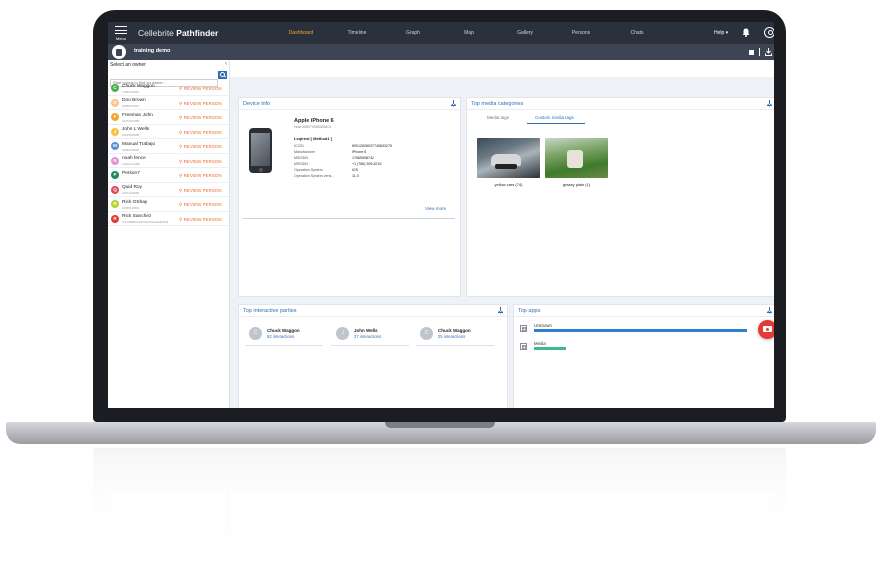 The height and width of the screenshot is (566, 881). I want to click on owner-name: Rick Sanchez, so click(137, 216).